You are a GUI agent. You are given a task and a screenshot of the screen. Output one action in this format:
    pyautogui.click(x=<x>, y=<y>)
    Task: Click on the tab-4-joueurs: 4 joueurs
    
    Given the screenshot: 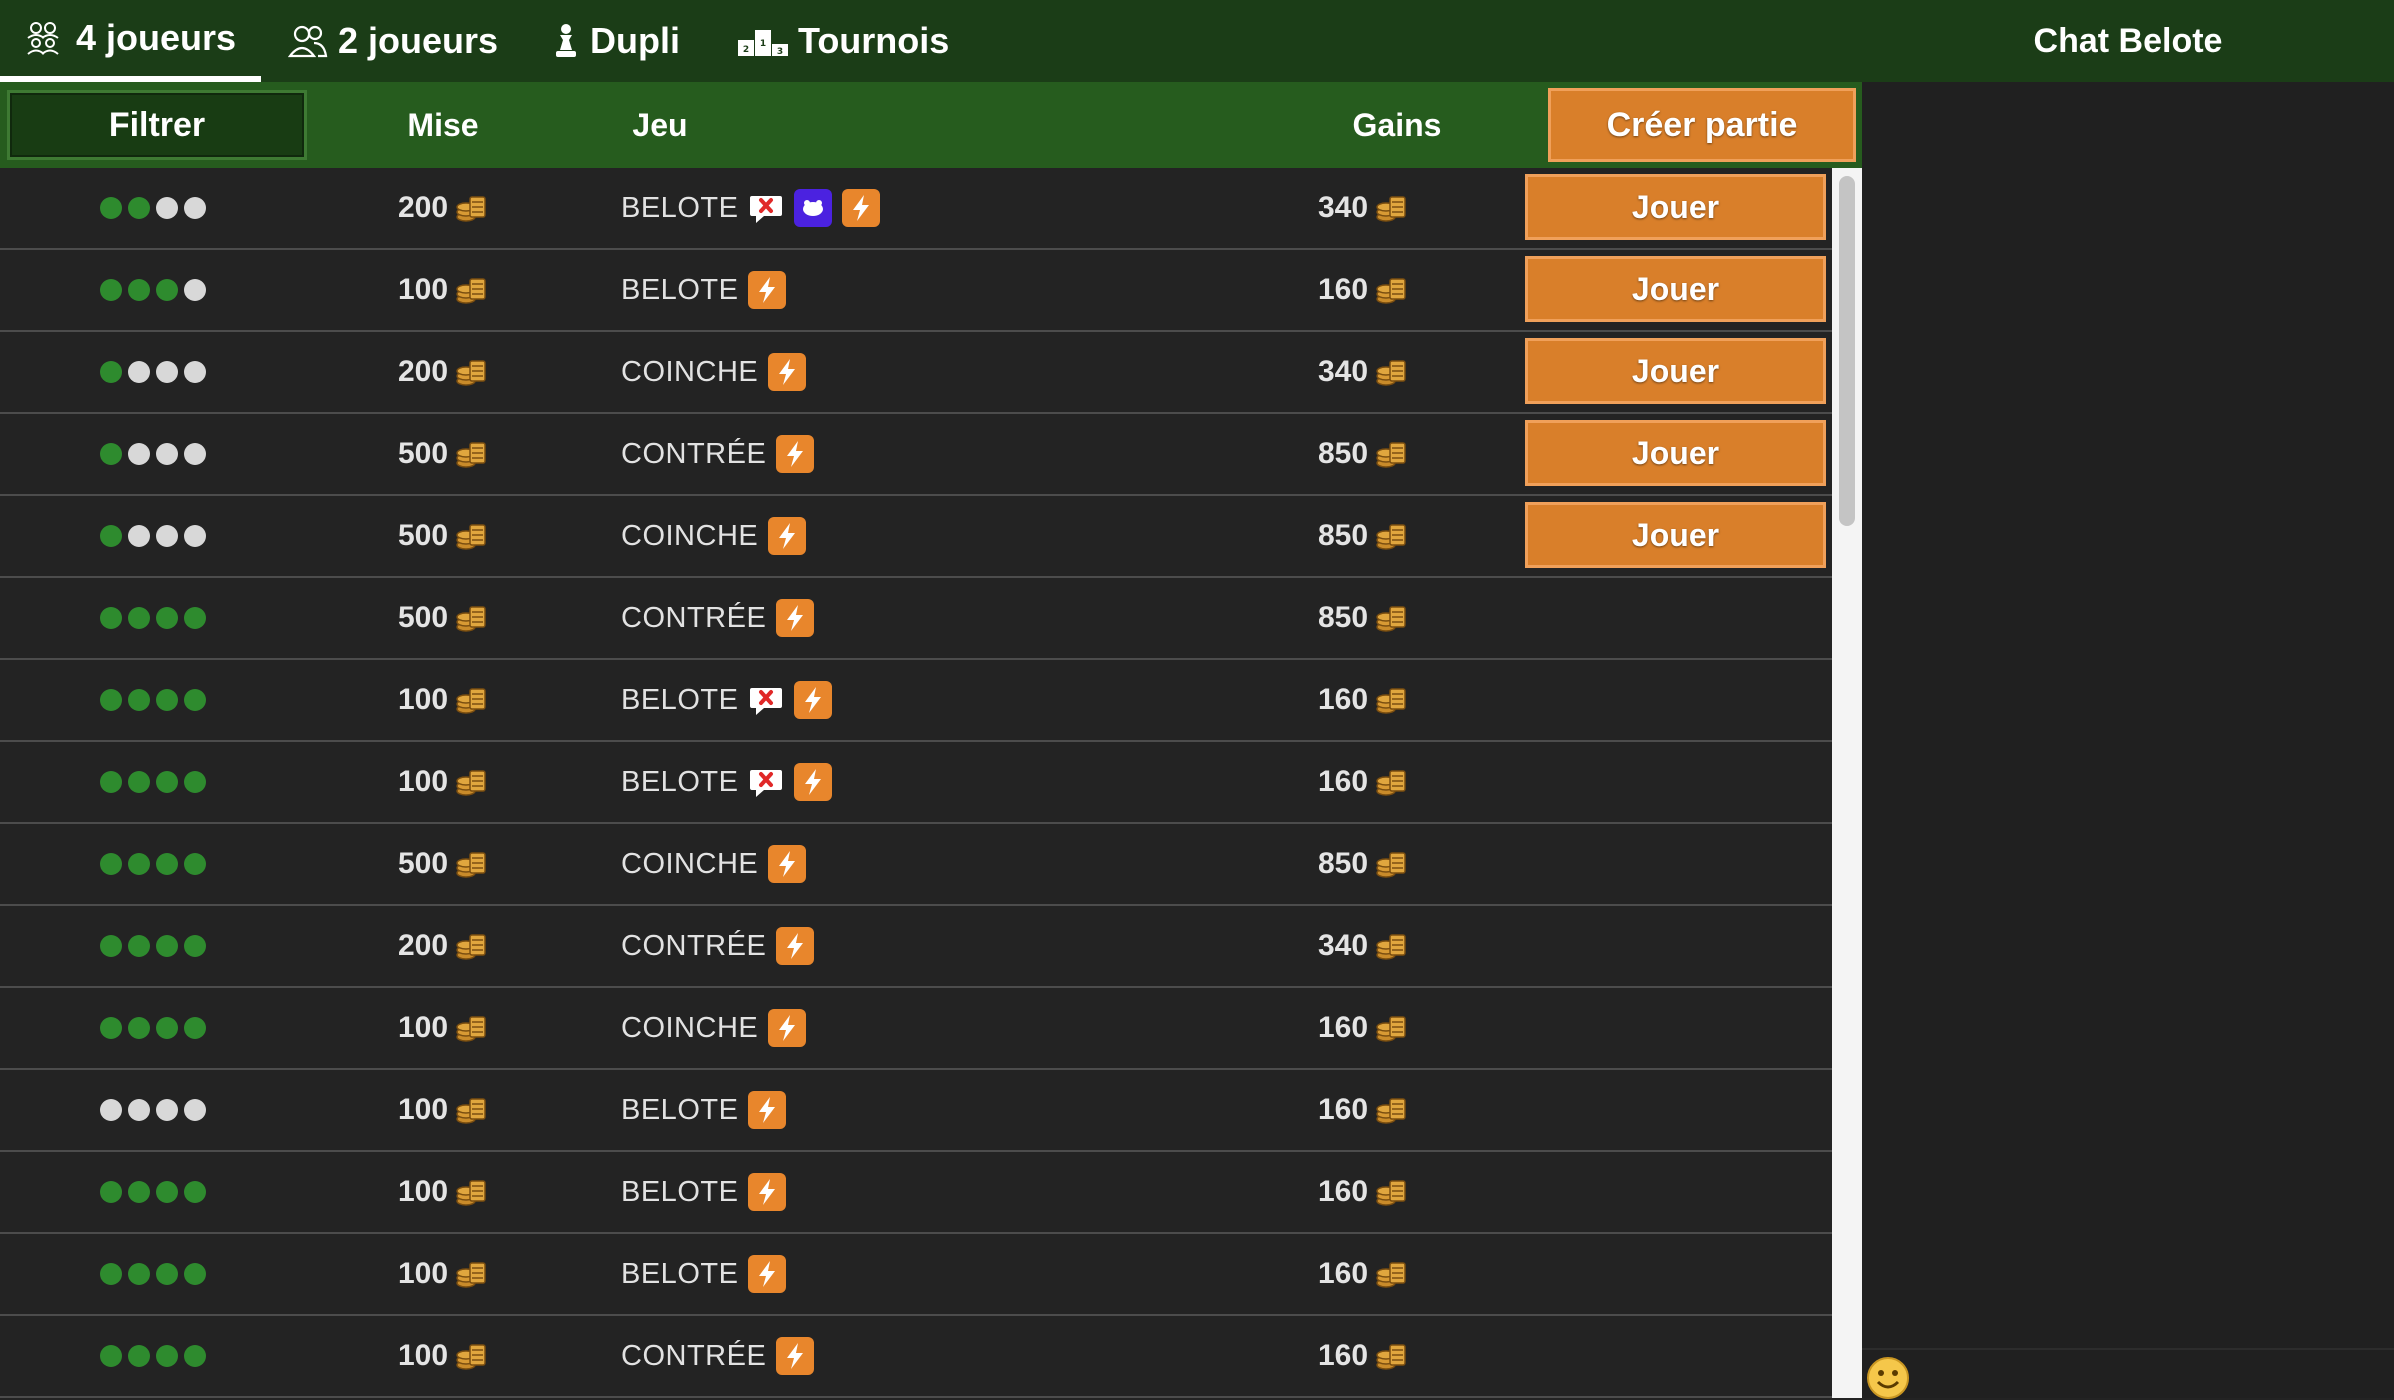 What is the action you would take?
    pyautogui.click(x=130, y=41)
    